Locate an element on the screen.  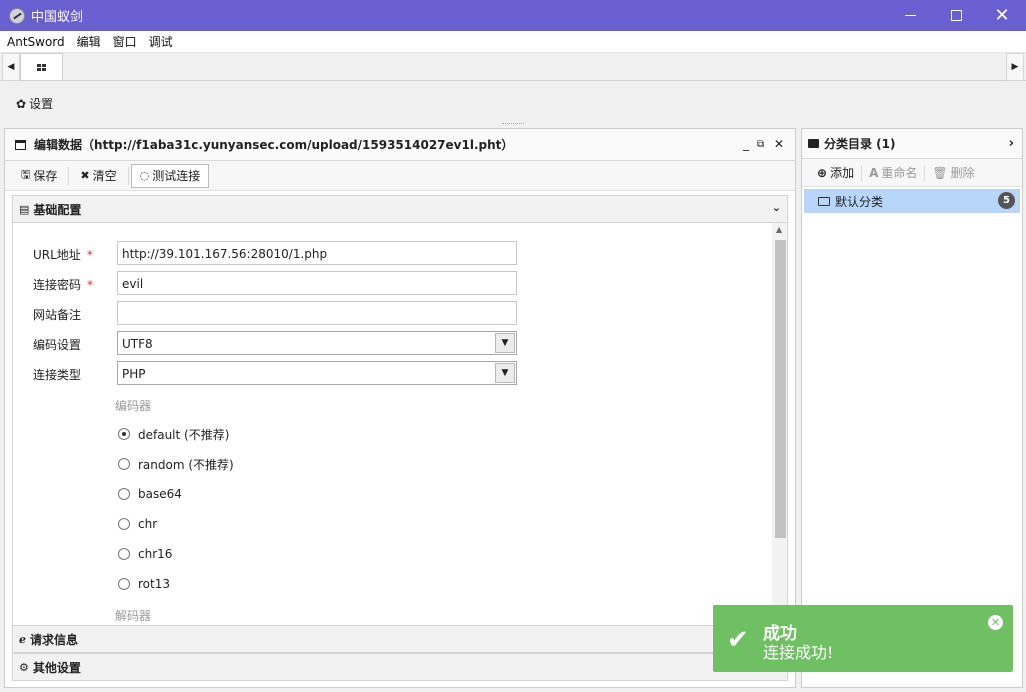
delete-category-button: 🗑 删除 is located at coordinates (953, 172).